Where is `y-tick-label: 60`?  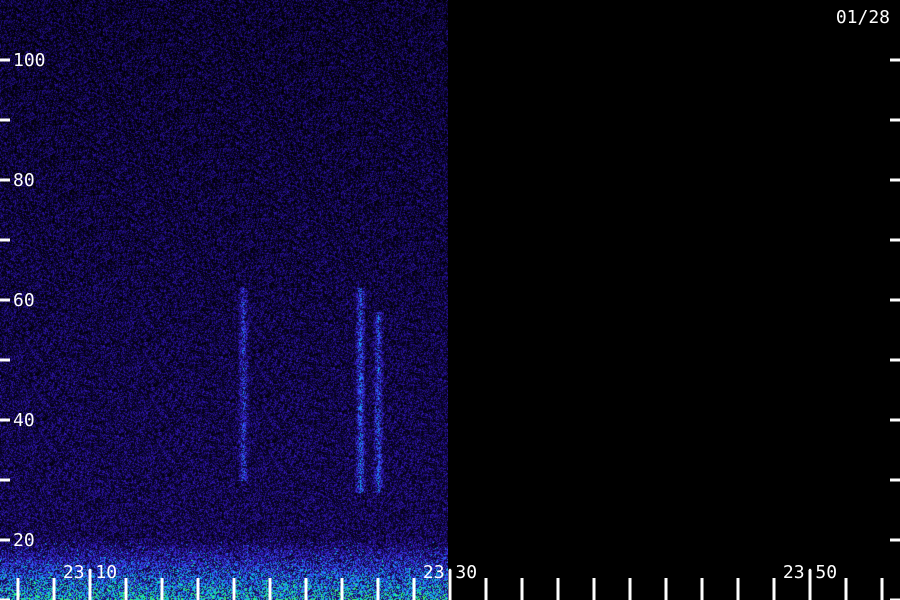
y-tick-label: 60 is located at coordinates (24, 300).